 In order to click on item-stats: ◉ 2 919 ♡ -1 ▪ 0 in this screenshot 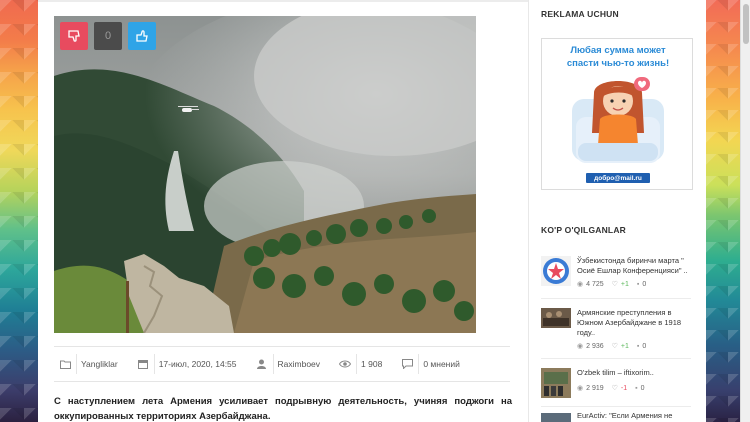, I will do `click(611, 388)`.